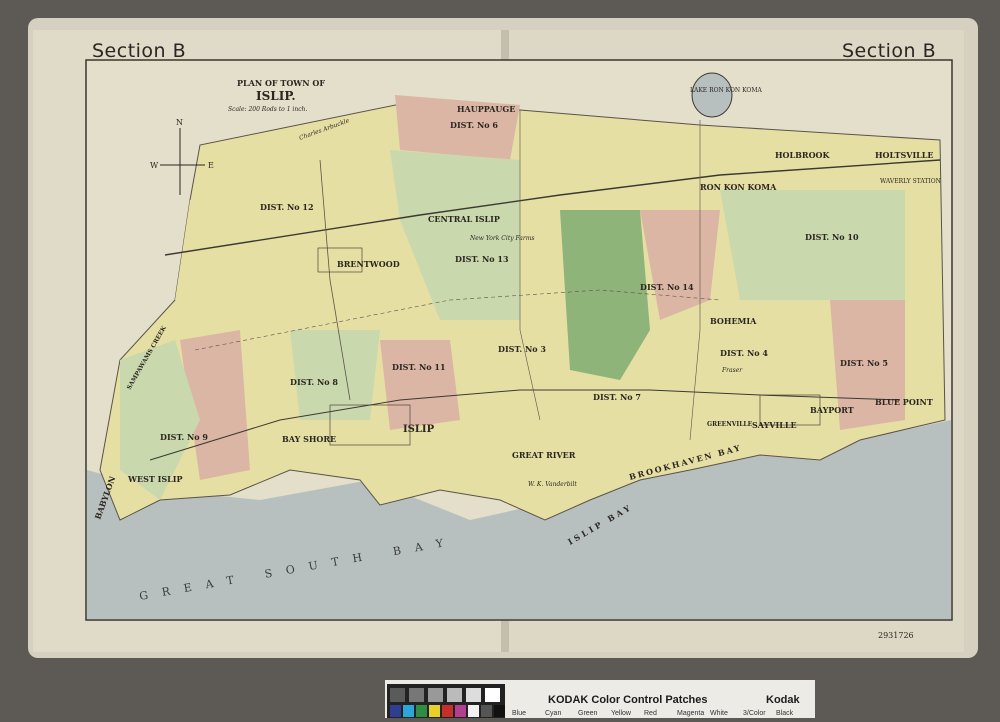  Describe the element at coordinates (617, 397) in the screenshot. I see `district-7: DIST. No 7` at that location.